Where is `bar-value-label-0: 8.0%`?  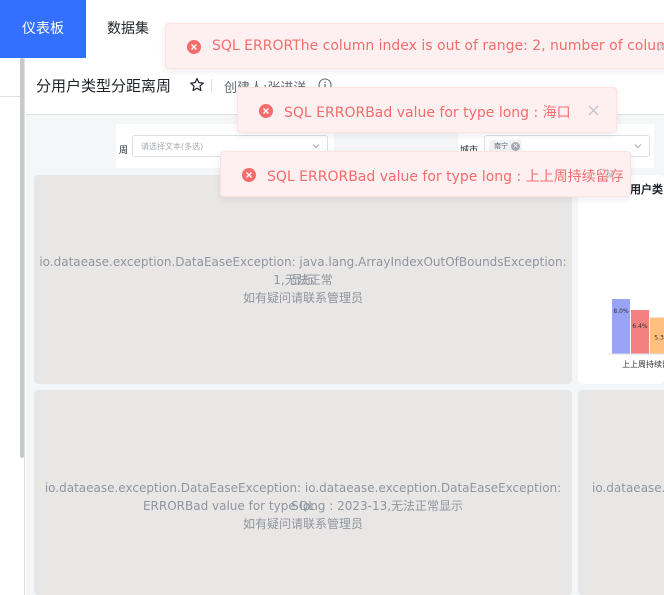 bar-value-label-0: 8.0% is located at coordinates (621, 311).